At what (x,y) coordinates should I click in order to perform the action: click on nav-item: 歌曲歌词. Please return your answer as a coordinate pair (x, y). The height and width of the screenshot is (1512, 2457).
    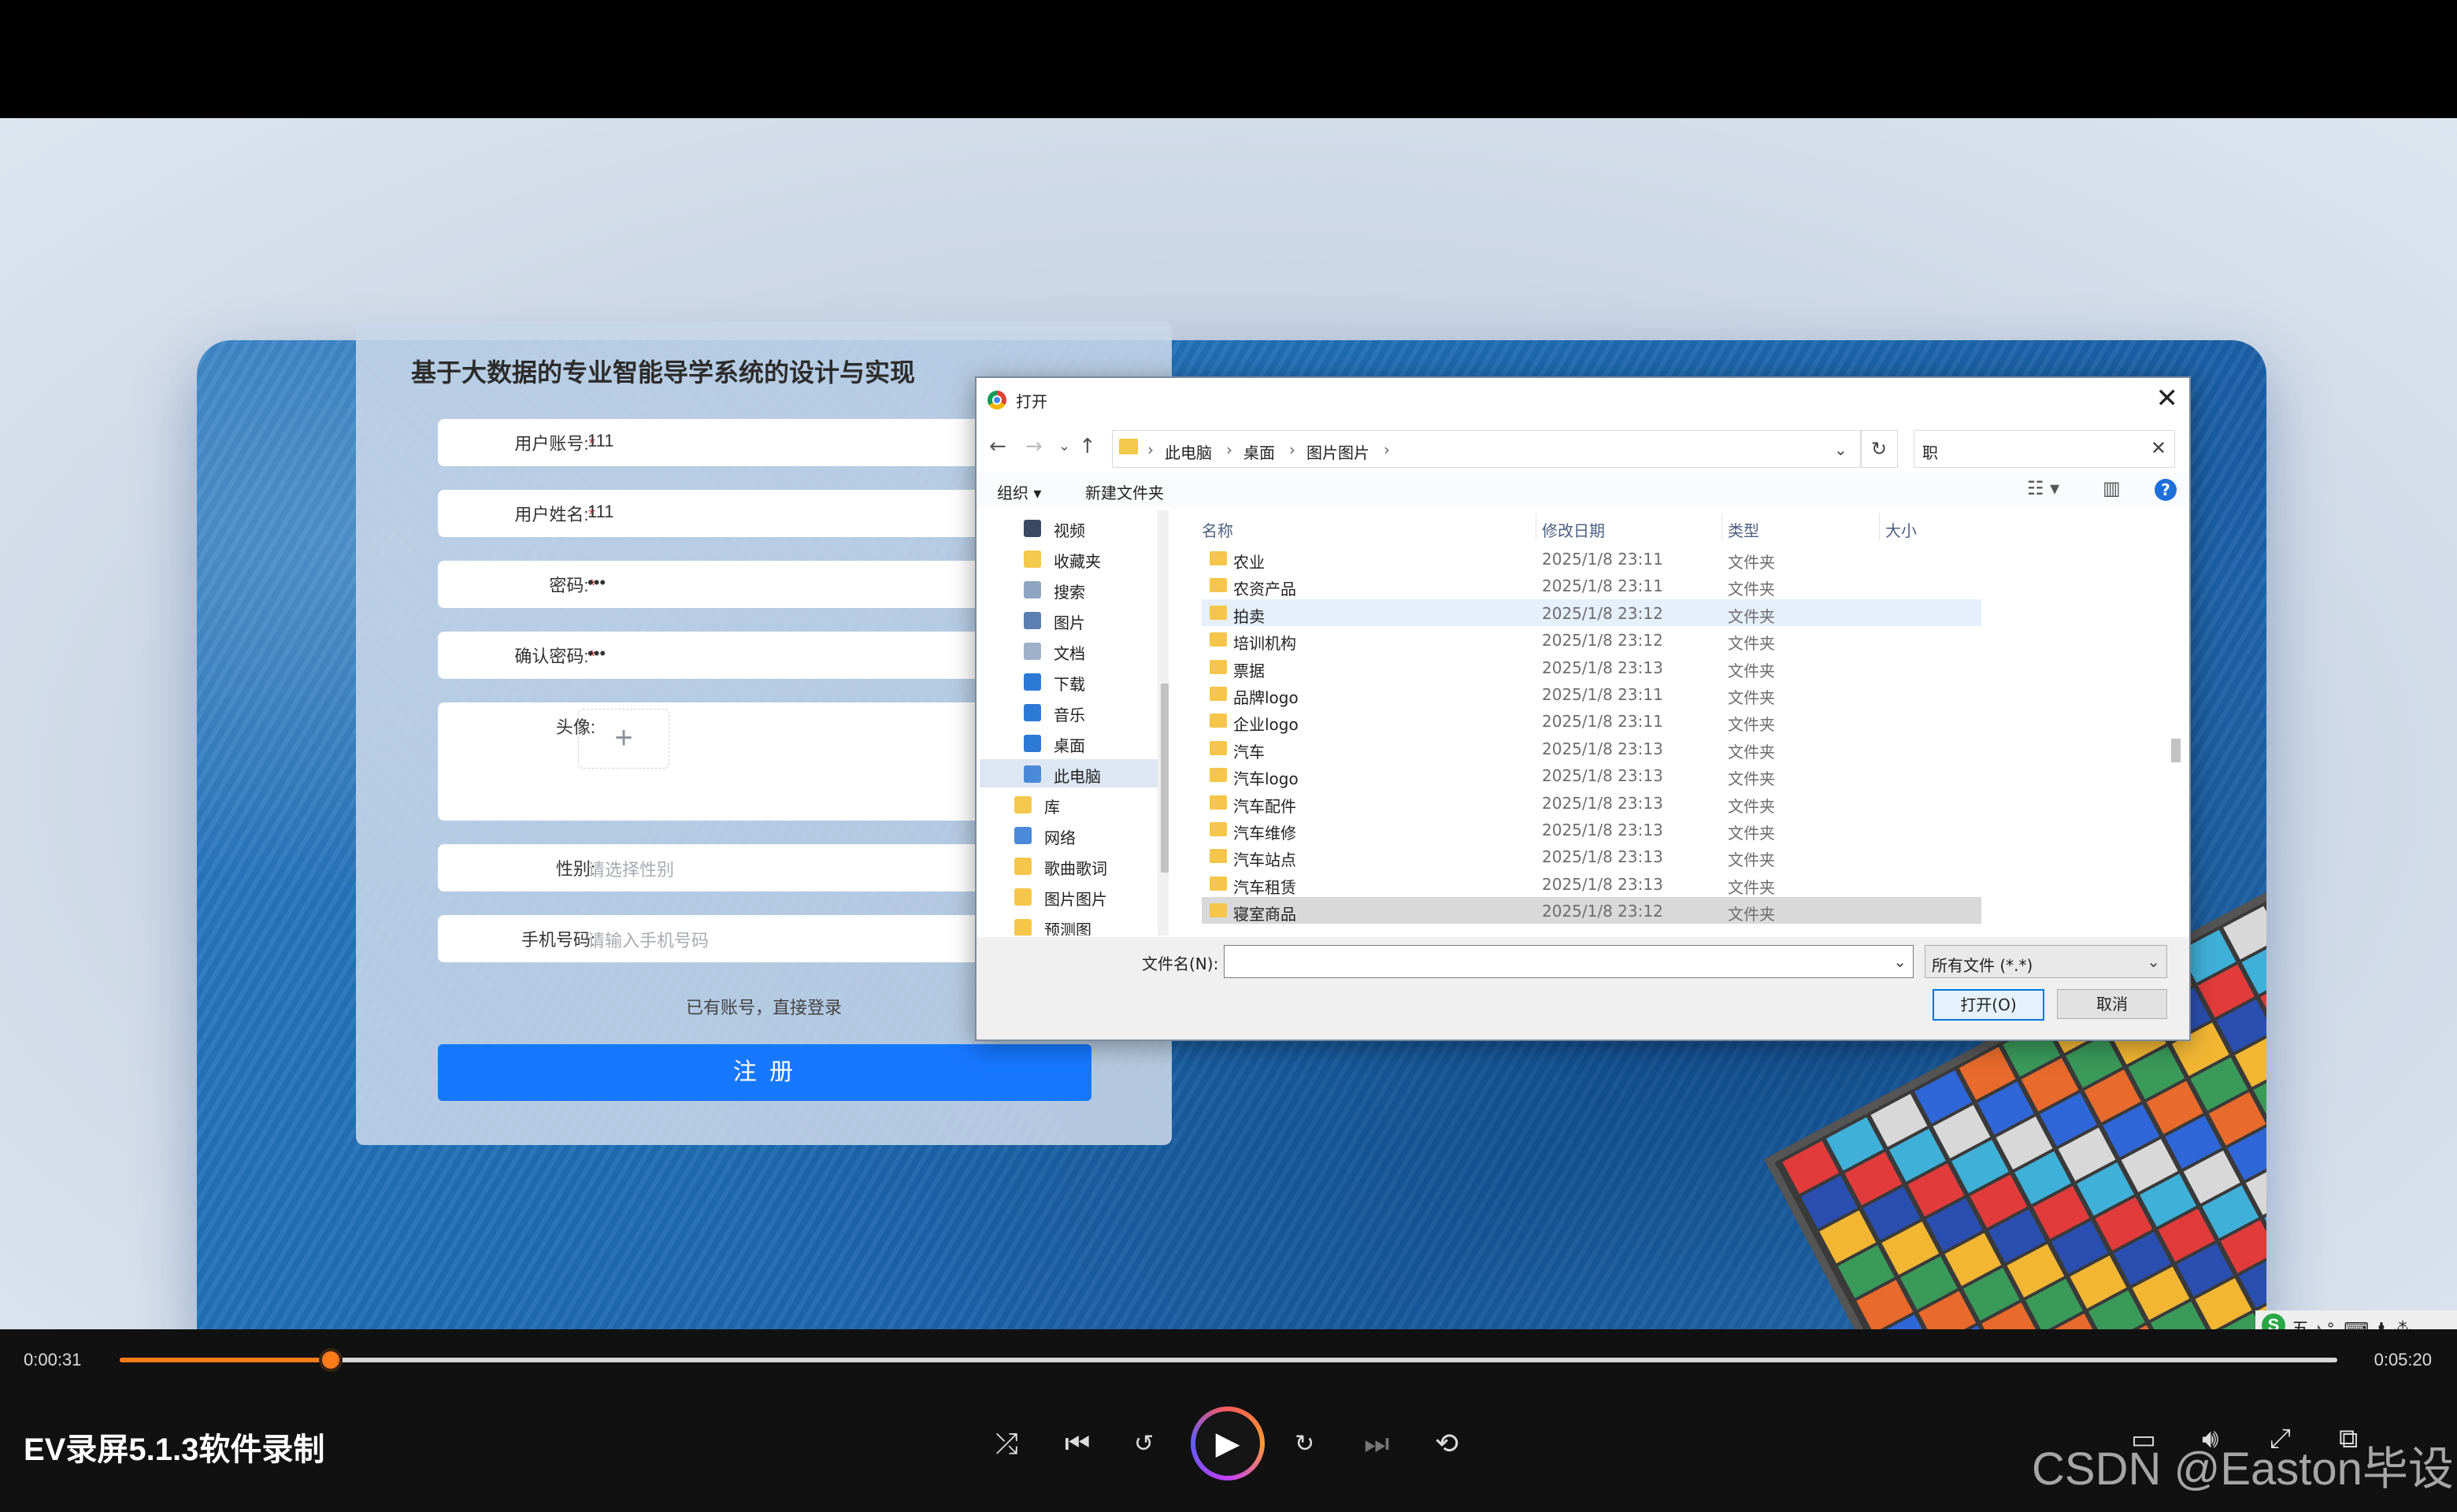
    Looking at the image, I should click on (1069, 865).